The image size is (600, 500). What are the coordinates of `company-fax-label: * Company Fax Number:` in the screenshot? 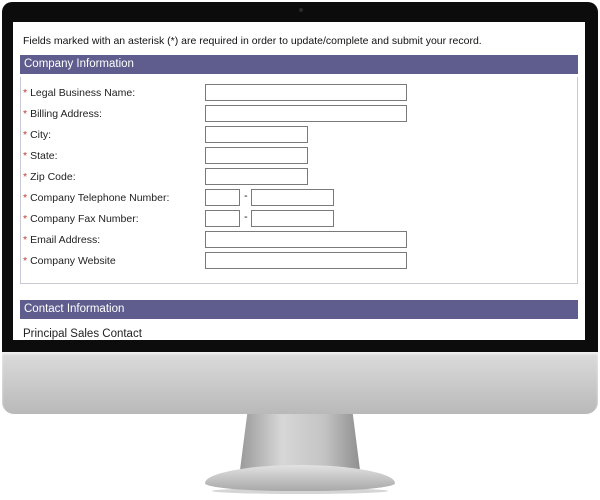 It's located at (81, 219).